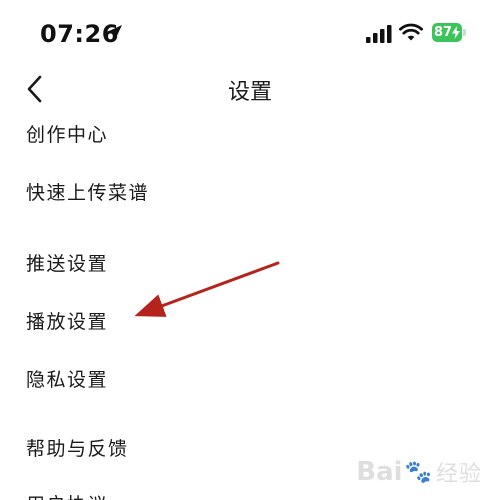 Image resolution: width=500 pixels, height=500 pixels. Describe the element at coordinates (67, 378) in the screenshot. I see `menu-item-privacy-settings: 隐私设置` at that location.